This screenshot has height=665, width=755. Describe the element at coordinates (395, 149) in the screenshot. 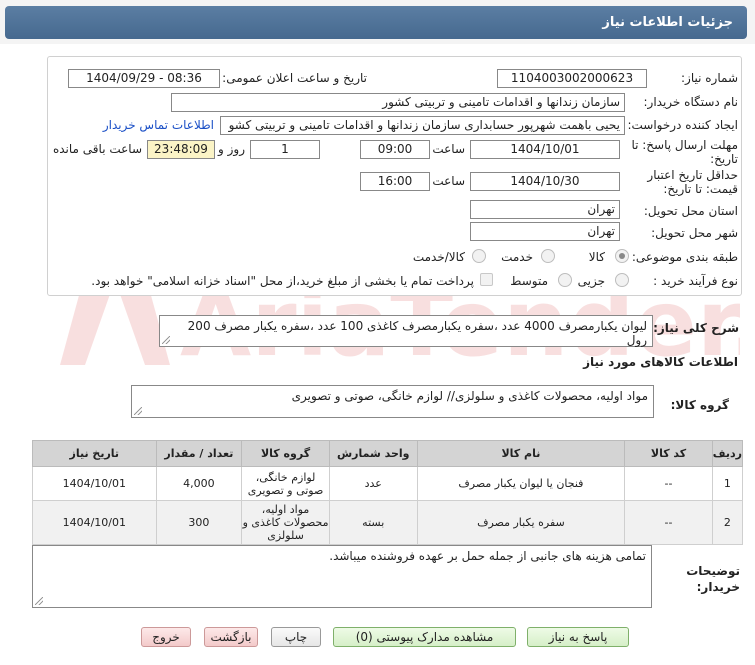

I see `deadline-time-field: 09:00` at that location.